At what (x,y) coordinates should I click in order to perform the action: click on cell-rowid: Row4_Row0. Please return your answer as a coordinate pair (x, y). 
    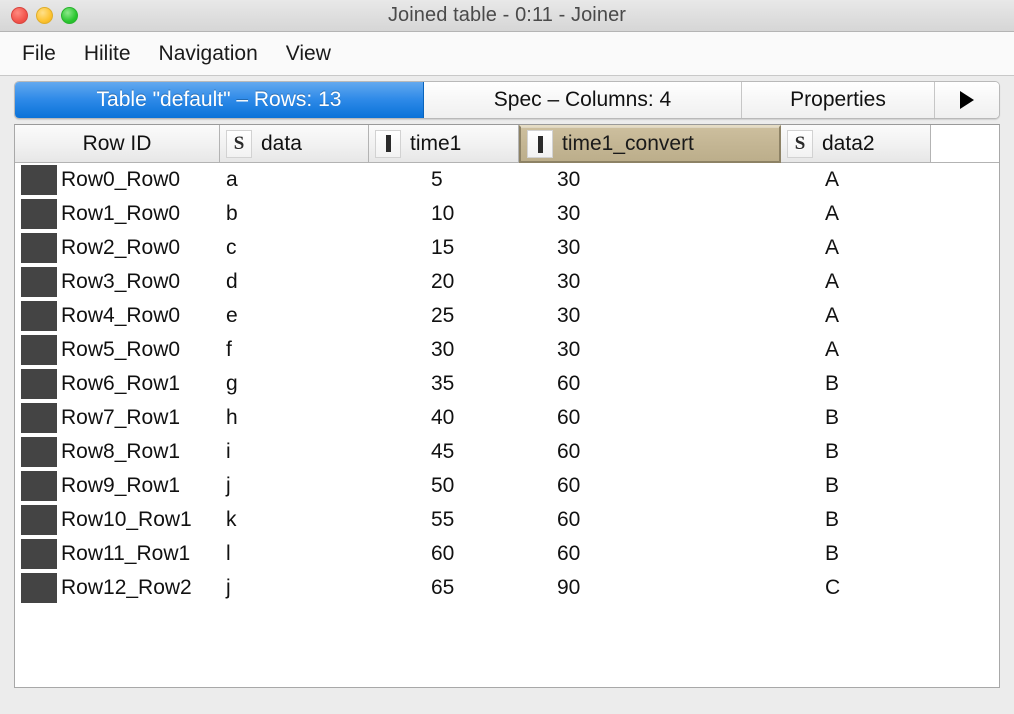
    Looking at the image, I should click on (139, 316).